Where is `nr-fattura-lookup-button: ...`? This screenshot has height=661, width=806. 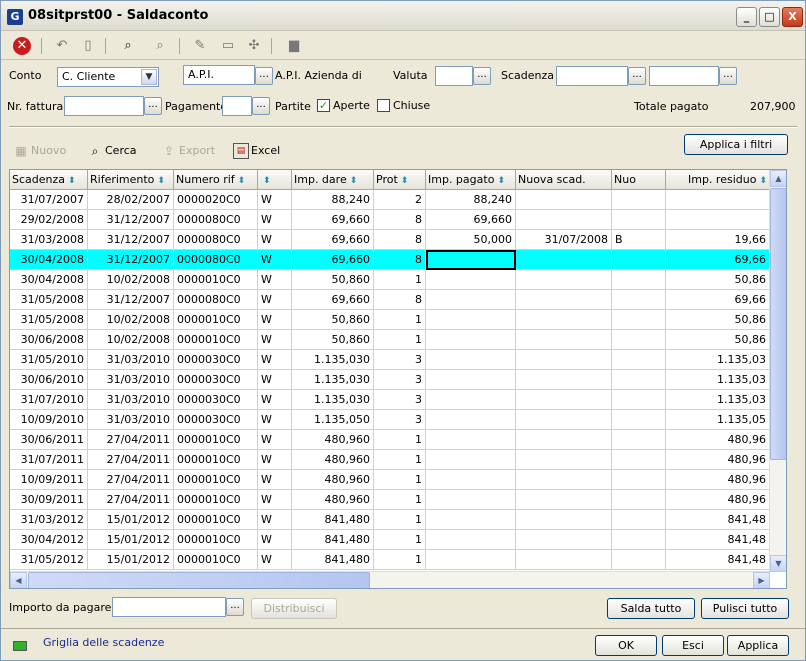 nr-fattura-lookup-button: ... is located at coordinates (153, 106).